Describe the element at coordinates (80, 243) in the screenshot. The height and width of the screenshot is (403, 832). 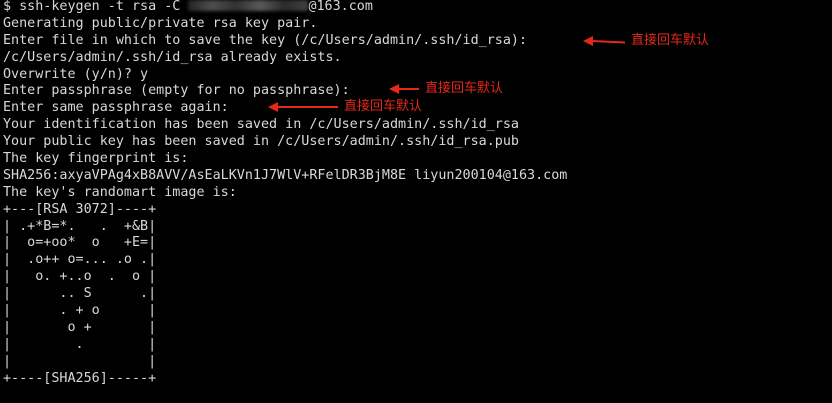
I see `randomart-line: | o=+oo* o +E=|` at that location.